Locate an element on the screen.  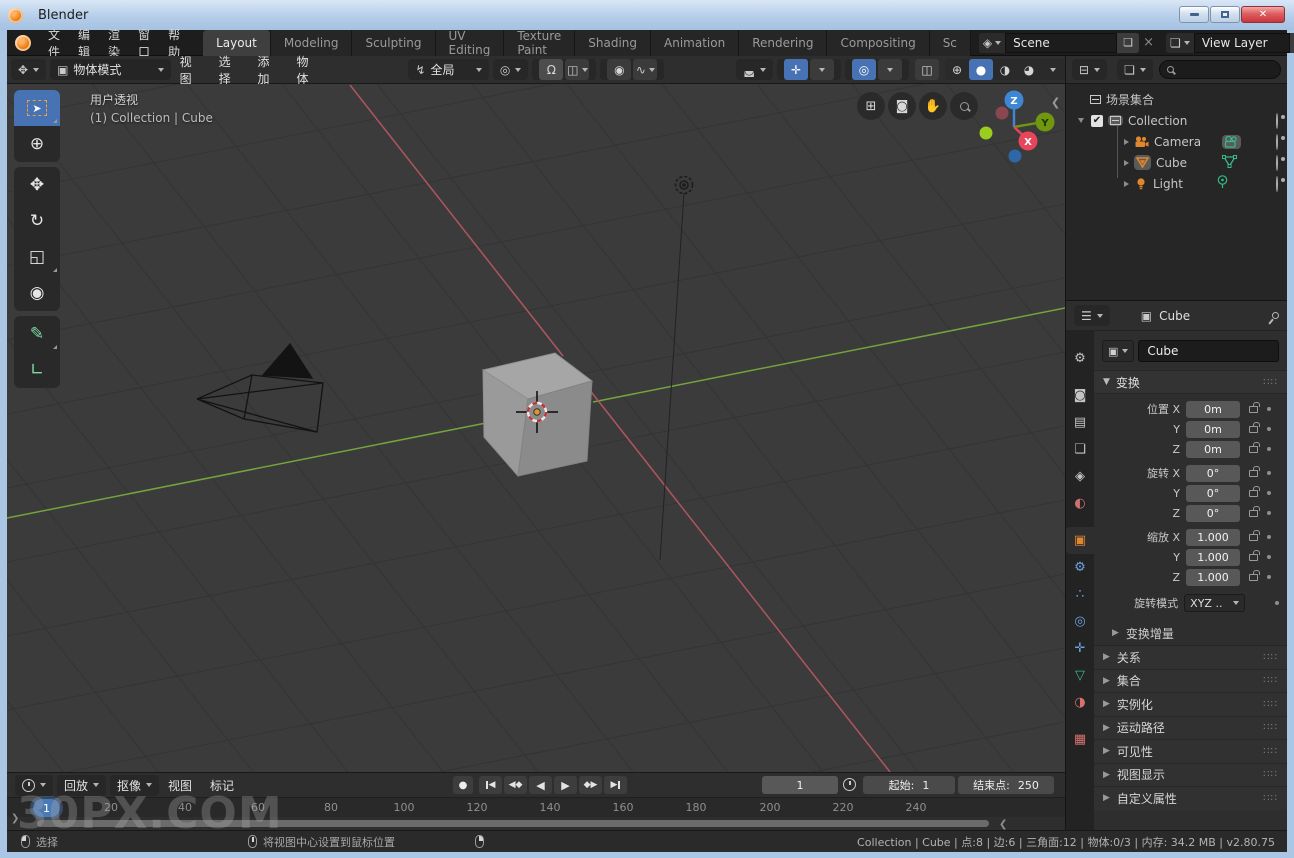
timeline-scroll-arrow: ❮ is located at coordinates (1003, 824).